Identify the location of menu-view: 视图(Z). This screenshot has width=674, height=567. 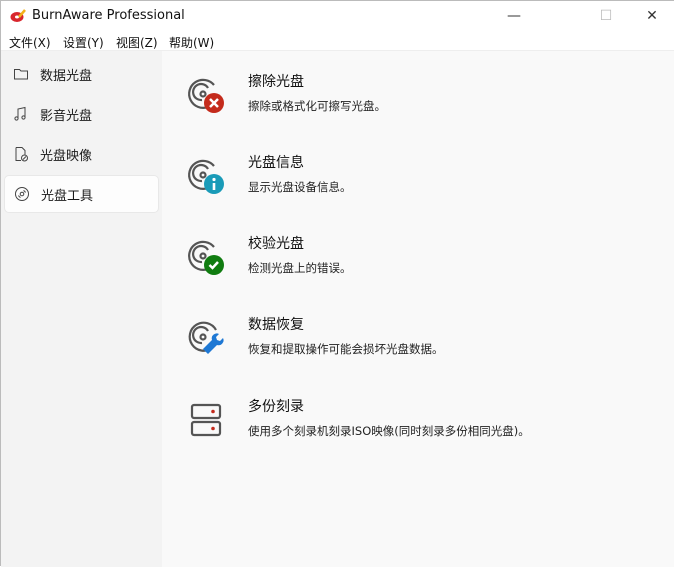
(137, 42).